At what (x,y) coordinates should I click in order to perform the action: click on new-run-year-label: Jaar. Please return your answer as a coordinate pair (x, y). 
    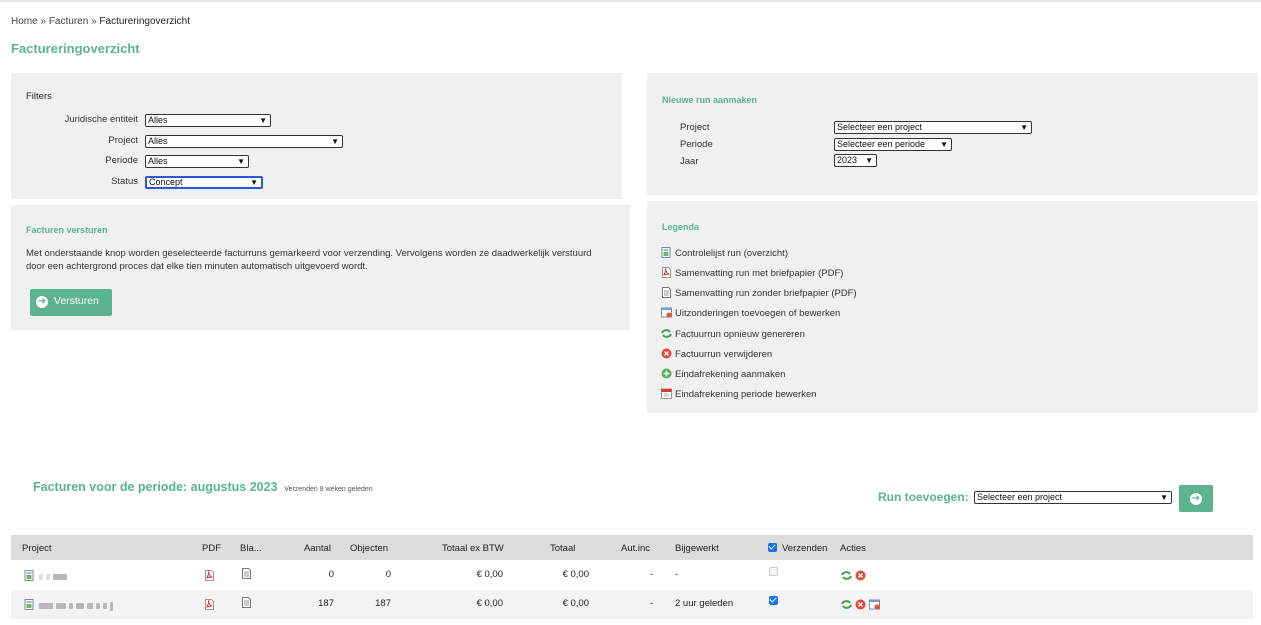
    Looking at the image, I should click on (689, 161).